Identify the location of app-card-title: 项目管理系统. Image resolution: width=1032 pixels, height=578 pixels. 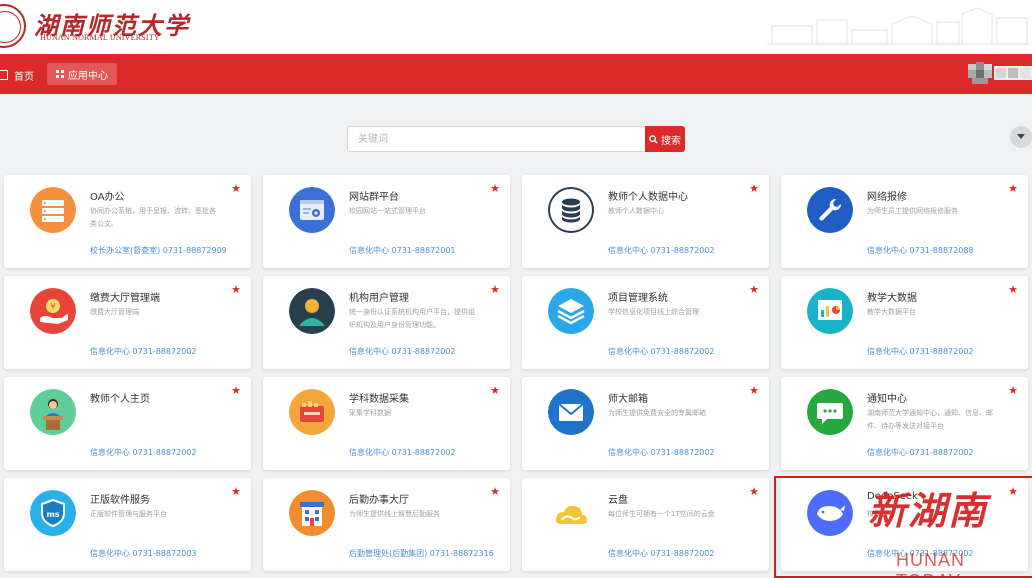
(638, 298).